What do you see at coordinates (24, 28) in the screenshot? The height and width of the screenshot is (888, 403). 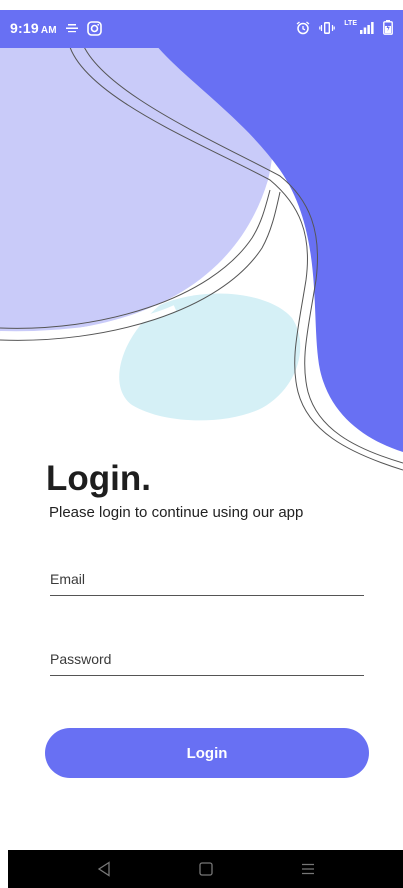 I see `time-text: 9:19` at bounding box center [24, 28].